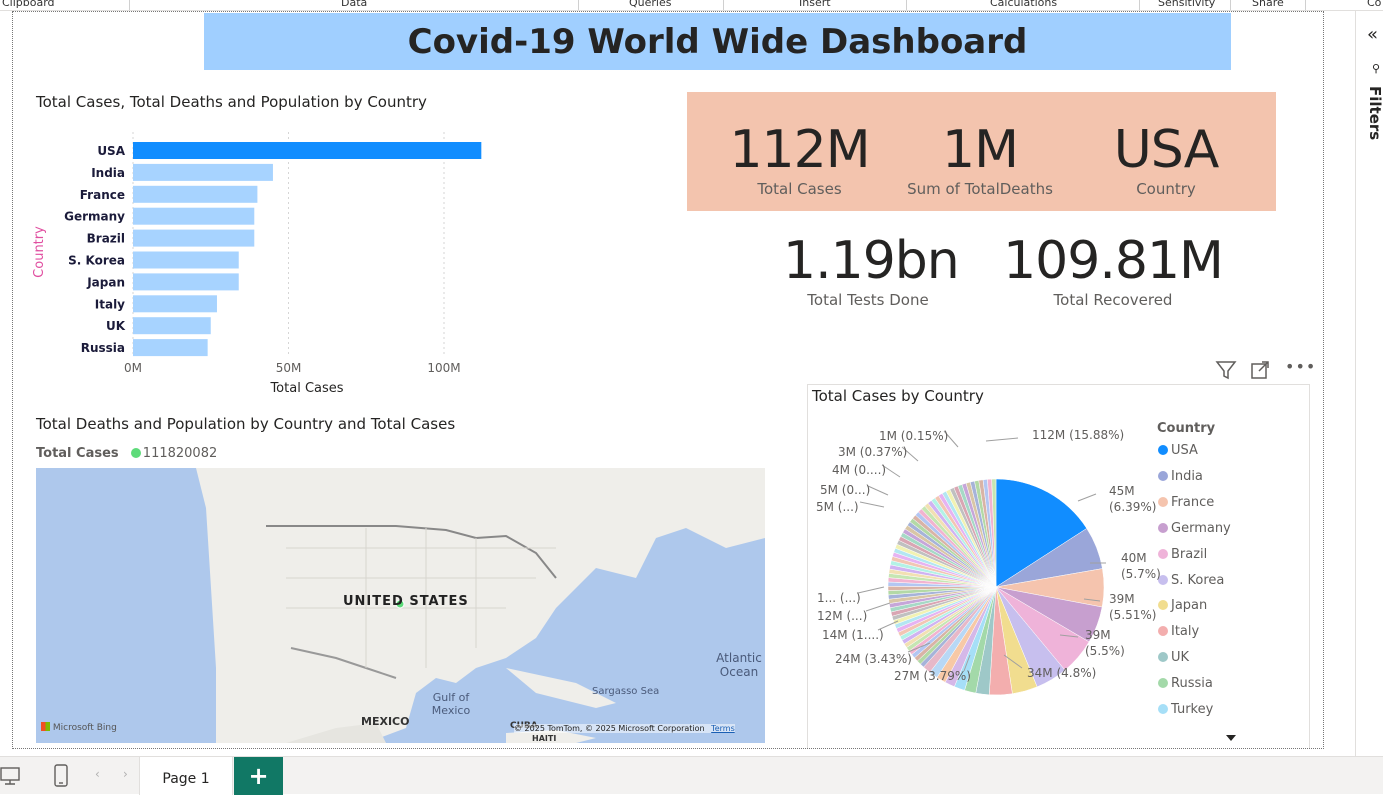 This screenshot has height=801, width=1383. Describe the element at coordinates (203, 172) in the screenshot. I see `bar-india` at that location.